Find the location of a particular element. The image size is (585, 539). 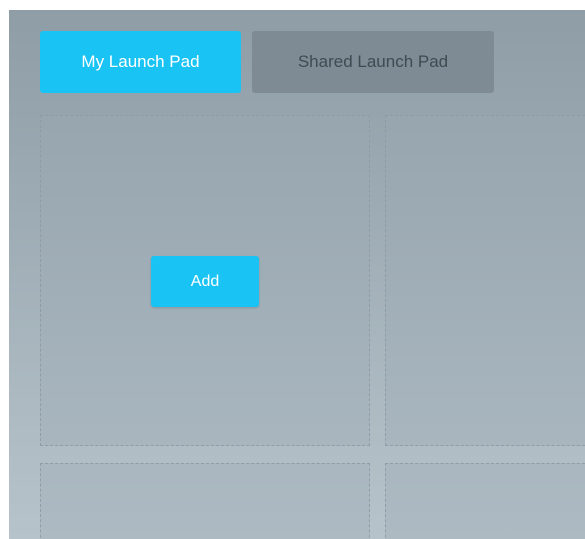

tab-my-launch-pad: My Launch Pad is located at coordinates (140, 62).